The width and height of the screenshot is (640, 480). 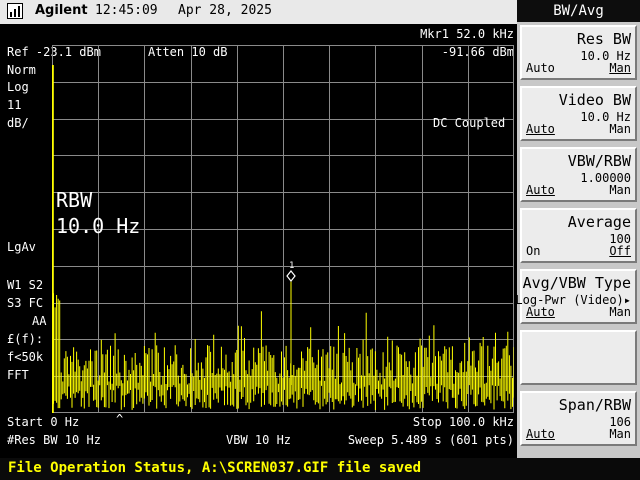 What do you see at coordinates (578, 52) in the screenshot?
I see `softkey-res-bw: Res BW 10.0 Hz Auto Man` at bounding box center [578, 52].